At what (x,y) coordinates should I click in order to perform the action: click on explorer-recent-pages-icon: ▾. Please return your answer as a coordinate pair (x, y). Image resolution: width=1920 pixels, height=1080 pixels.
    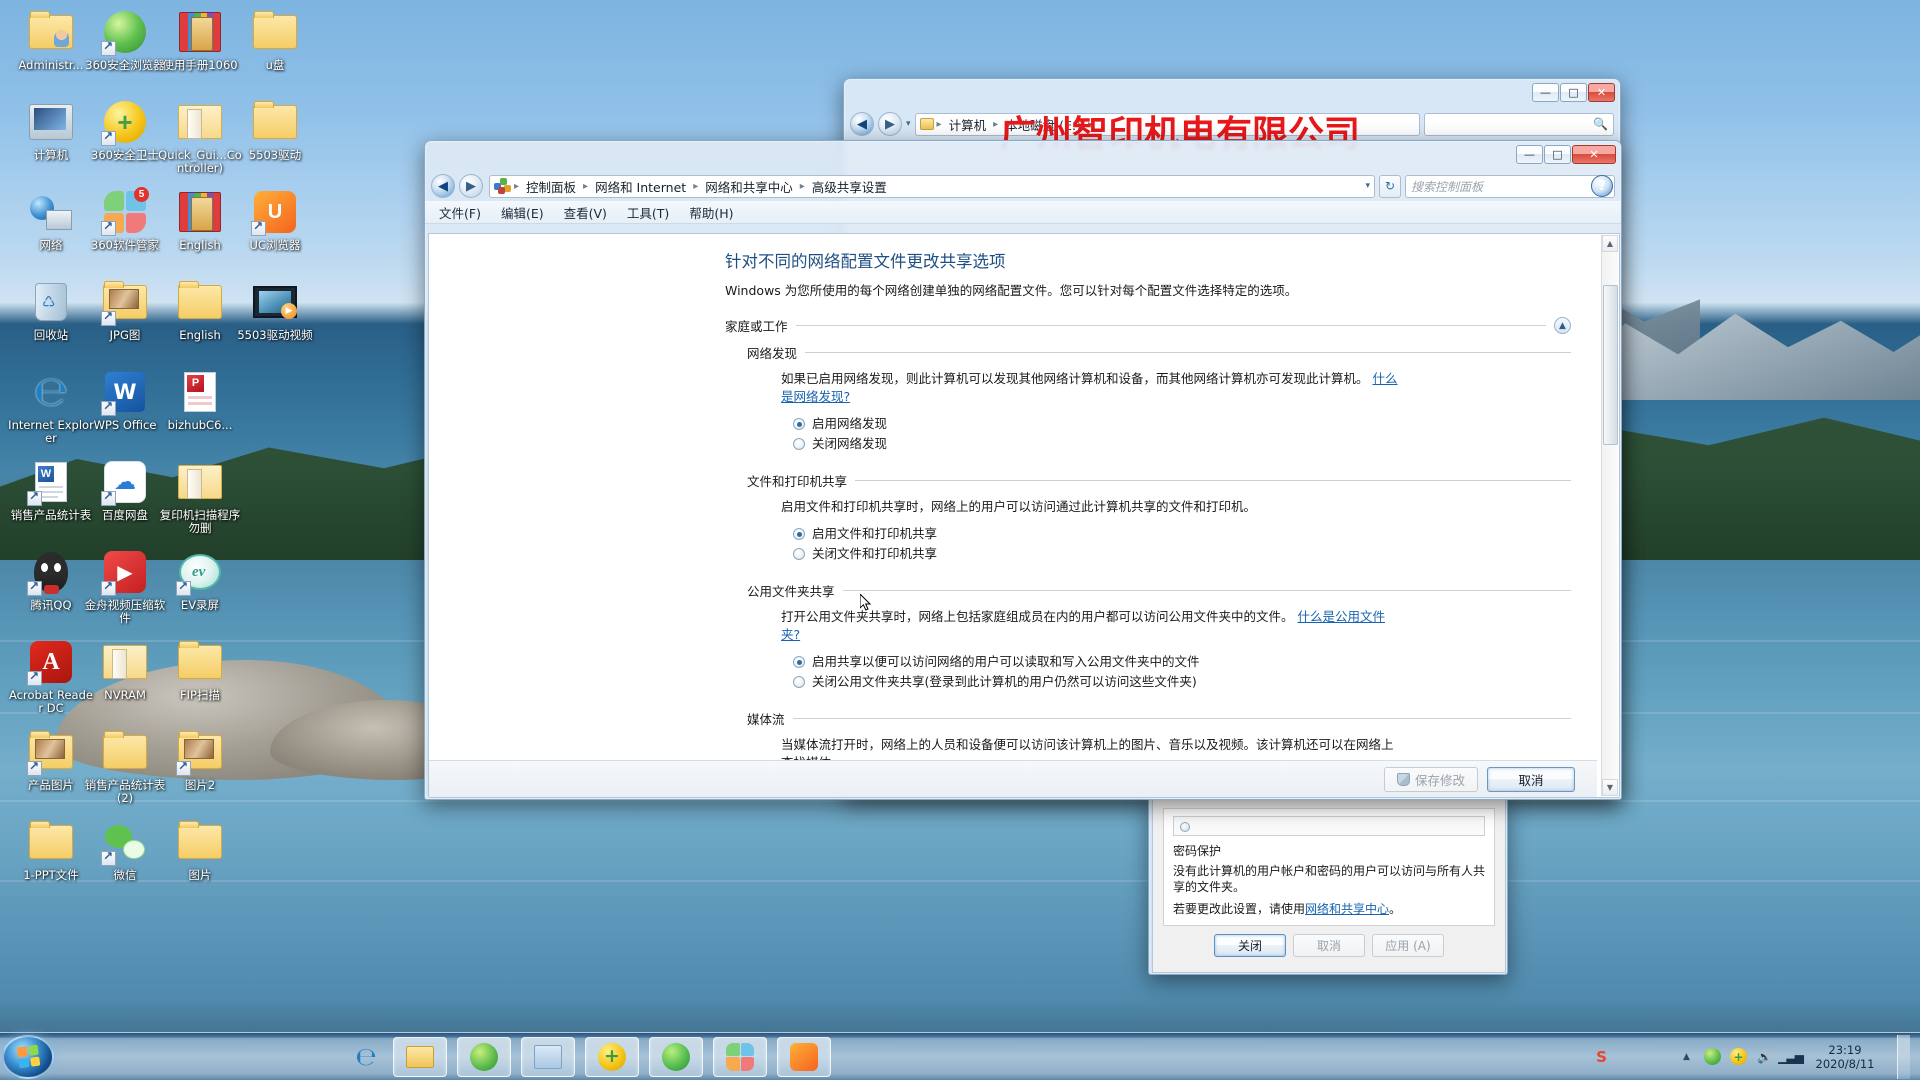
    Looking at the image, I should click on (908, 124).